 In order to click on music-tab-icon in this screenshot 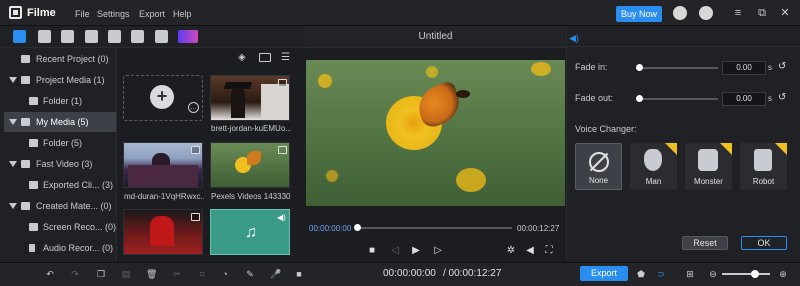, I will do `click(161, 36)`.